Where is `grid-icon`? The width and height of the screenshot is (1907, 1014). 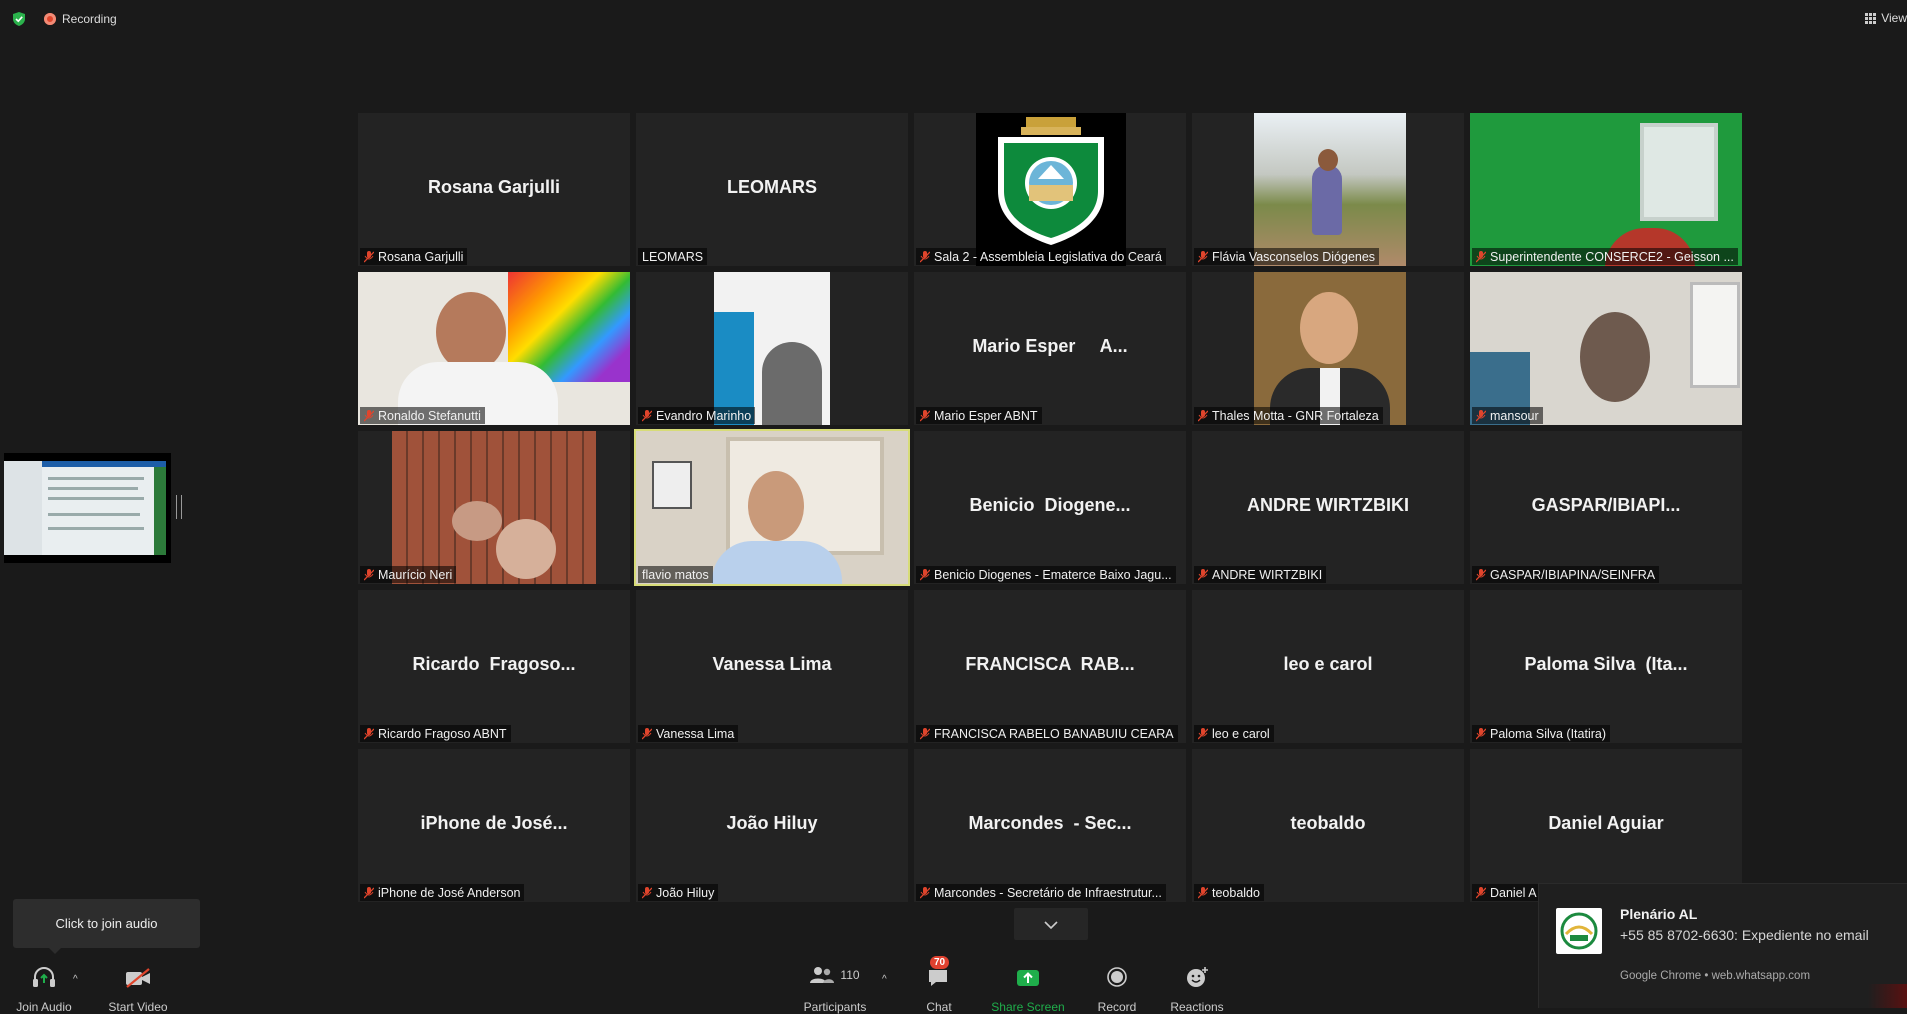 grid-icon is located at coordinates (1871, 18).